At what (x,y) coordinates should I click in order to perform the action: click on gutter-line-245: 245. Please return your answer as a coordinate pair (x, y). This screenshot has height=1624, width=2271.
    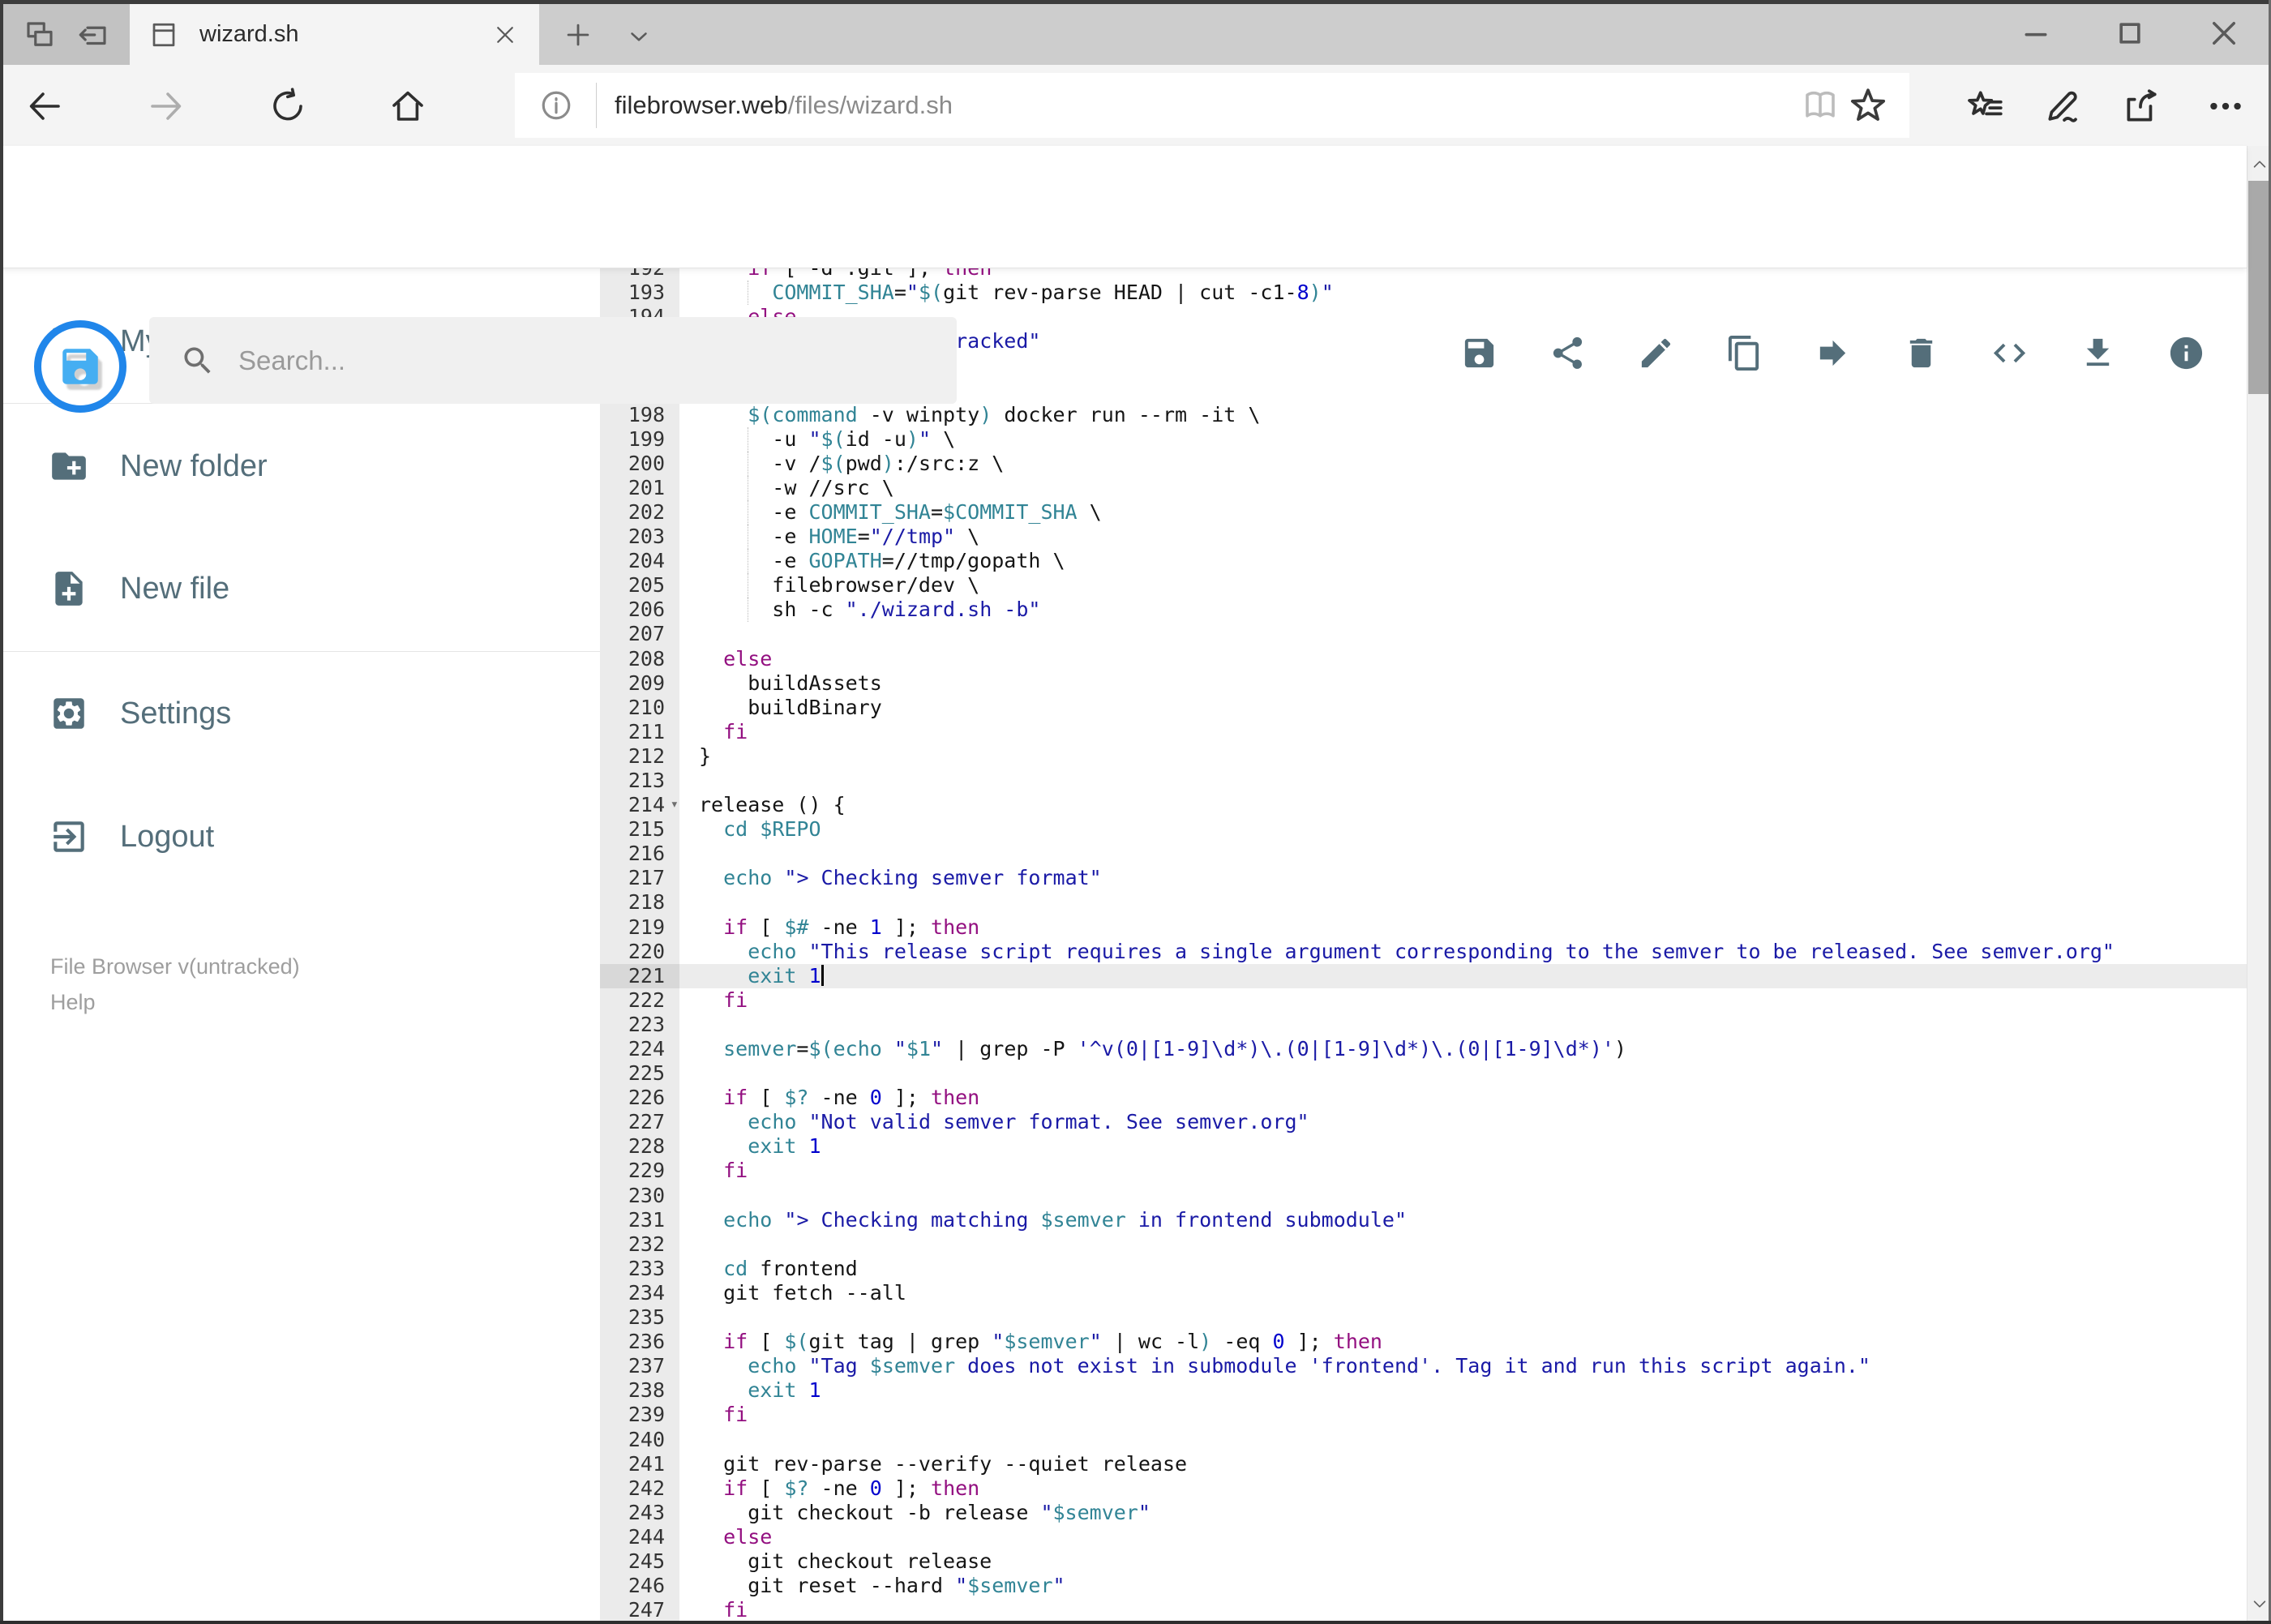
    Looking at the image, I should click on (640, 1562).